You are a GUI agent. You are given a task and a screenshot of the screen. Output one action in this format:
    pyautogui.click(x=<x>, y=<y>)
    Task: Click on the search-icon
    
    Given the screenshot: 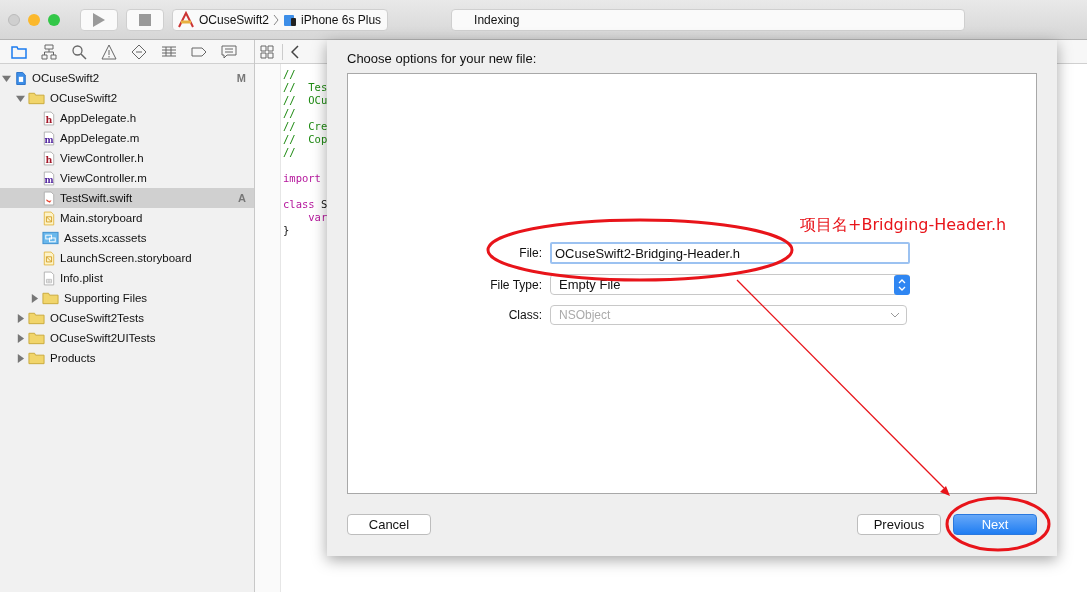 What is the action you would take?
    pyautogui.click(x=79, y=51)
    